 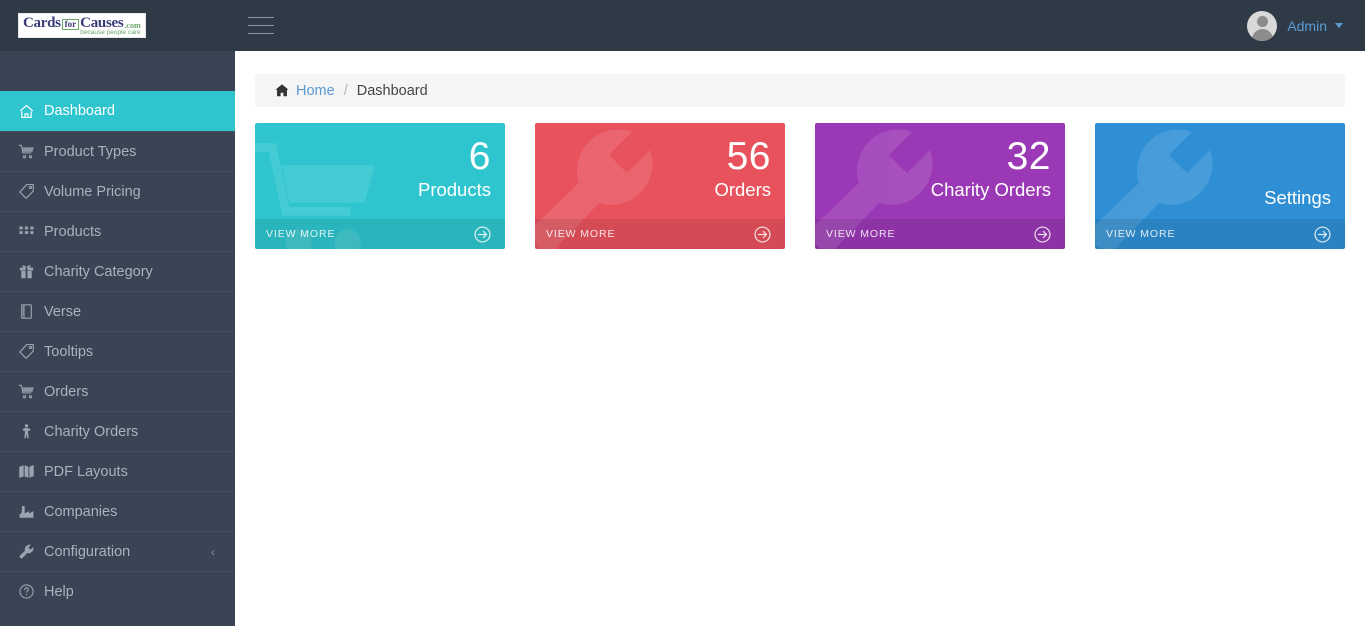 I want to click on sidebar-item-help: Help, so click(x=117, y=591).